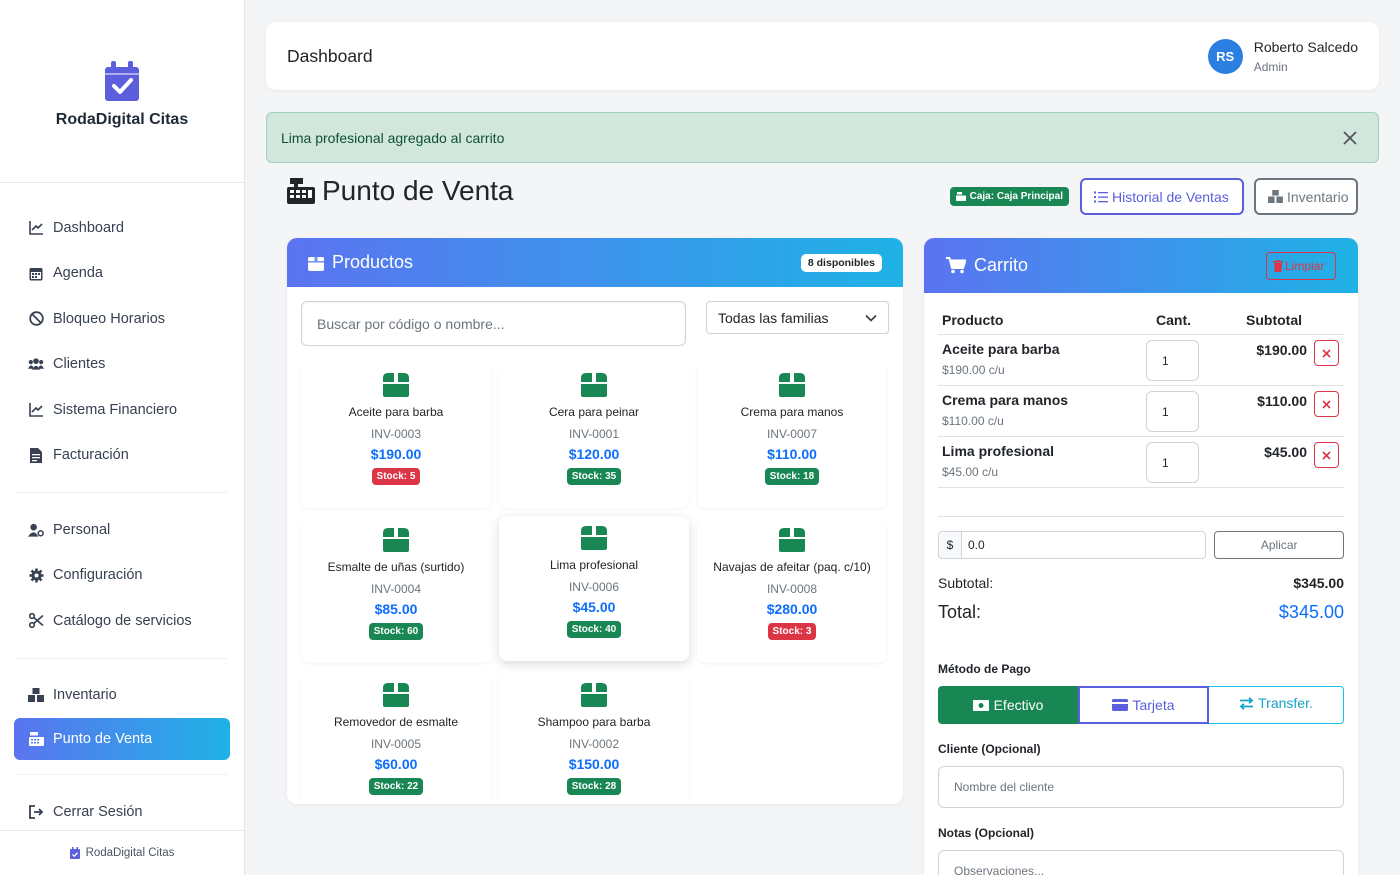 The image size is (1400, 875). What do you see at coordinates (949, 545) in the screenshot?
I see `discount-prefix: $` at bounding box center [949, 545].